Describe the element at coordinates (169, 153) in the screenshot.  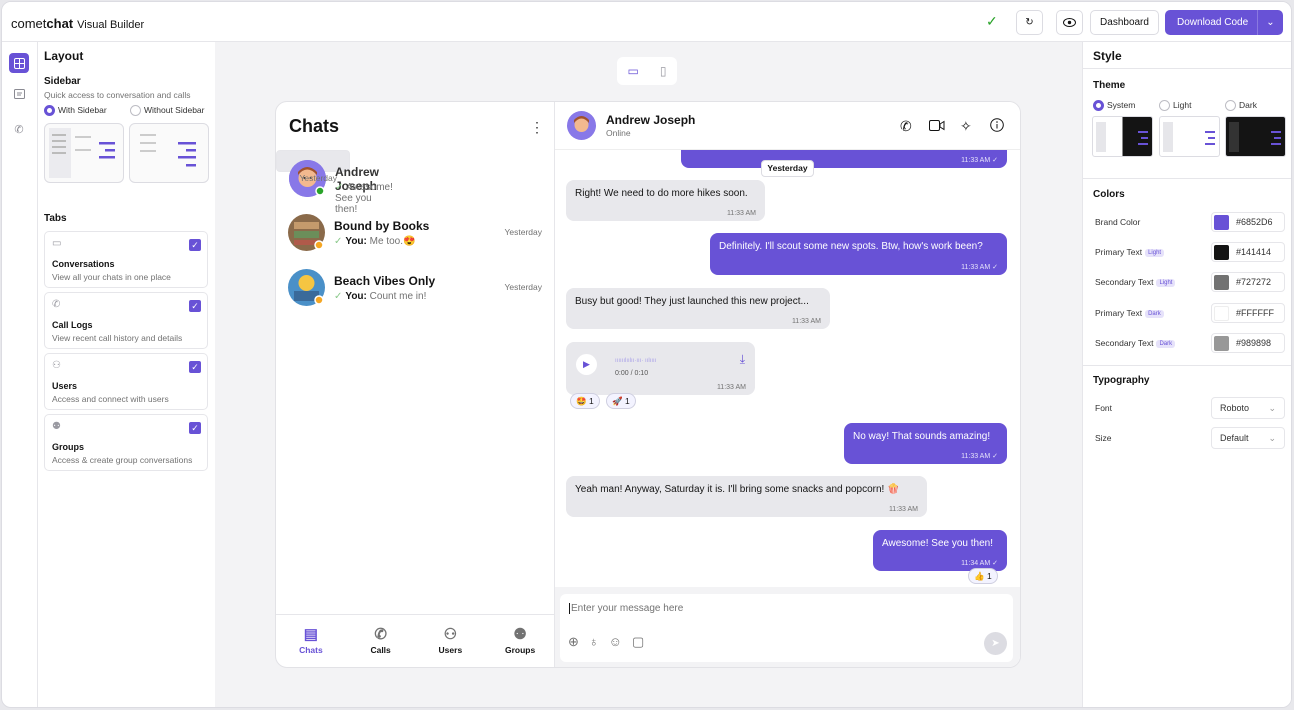
I see `without-sidebar-preview` at that location.